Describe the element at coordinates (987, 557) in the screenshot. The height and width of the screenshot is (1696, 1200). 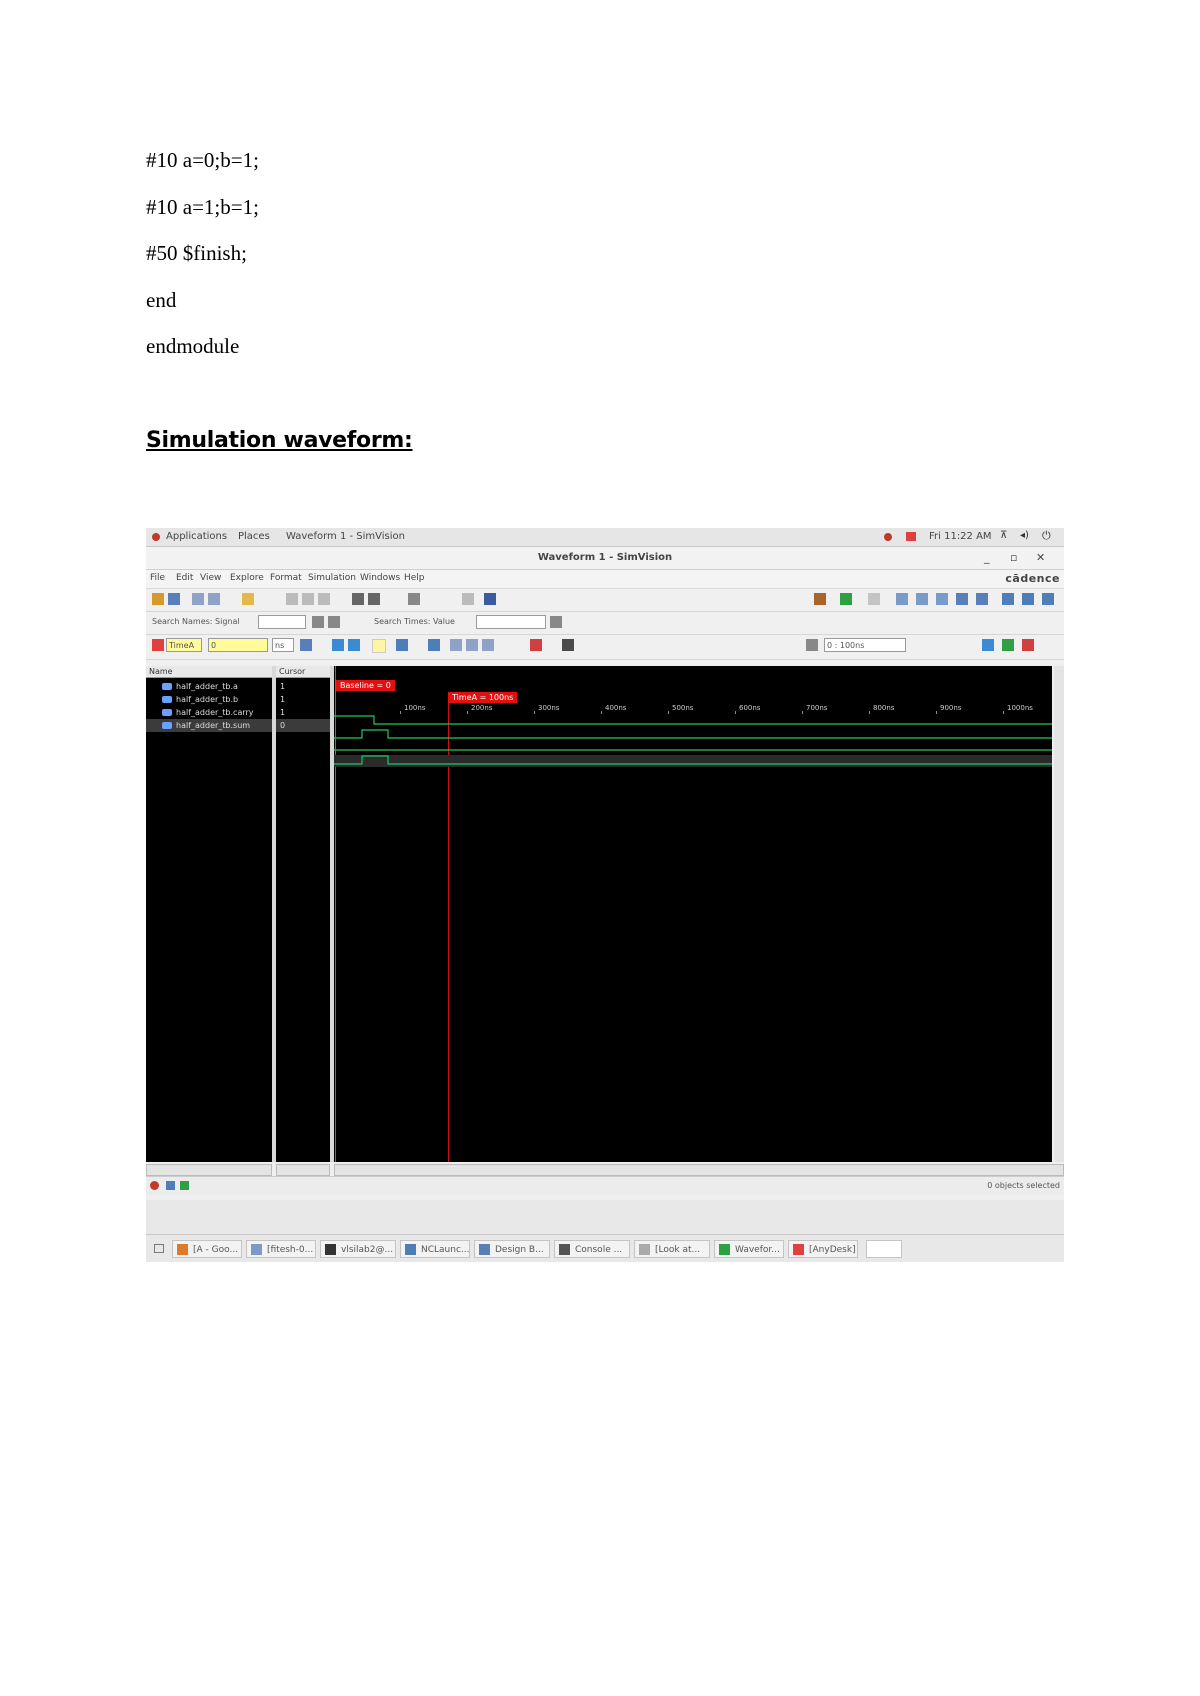
I see `minimize-icon: _` at that location.